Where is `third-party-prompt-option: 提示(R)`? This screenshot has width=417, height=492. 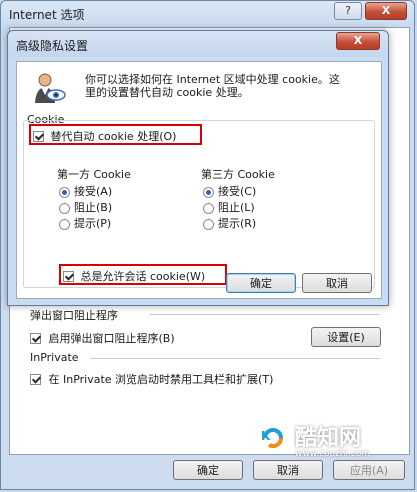
third-party-prompt-option: 提示(R) is located at coordinates (229, 224).